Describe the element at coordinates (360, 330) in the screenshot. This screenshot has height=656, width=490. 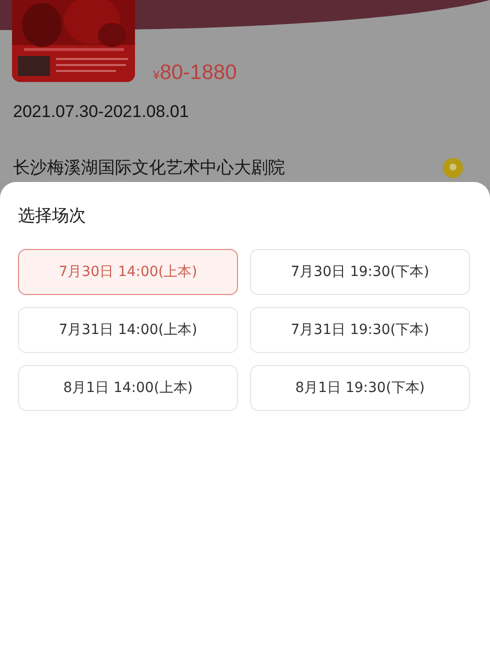
I see `session-option: 7月31日 19:30(下本)` at that location.